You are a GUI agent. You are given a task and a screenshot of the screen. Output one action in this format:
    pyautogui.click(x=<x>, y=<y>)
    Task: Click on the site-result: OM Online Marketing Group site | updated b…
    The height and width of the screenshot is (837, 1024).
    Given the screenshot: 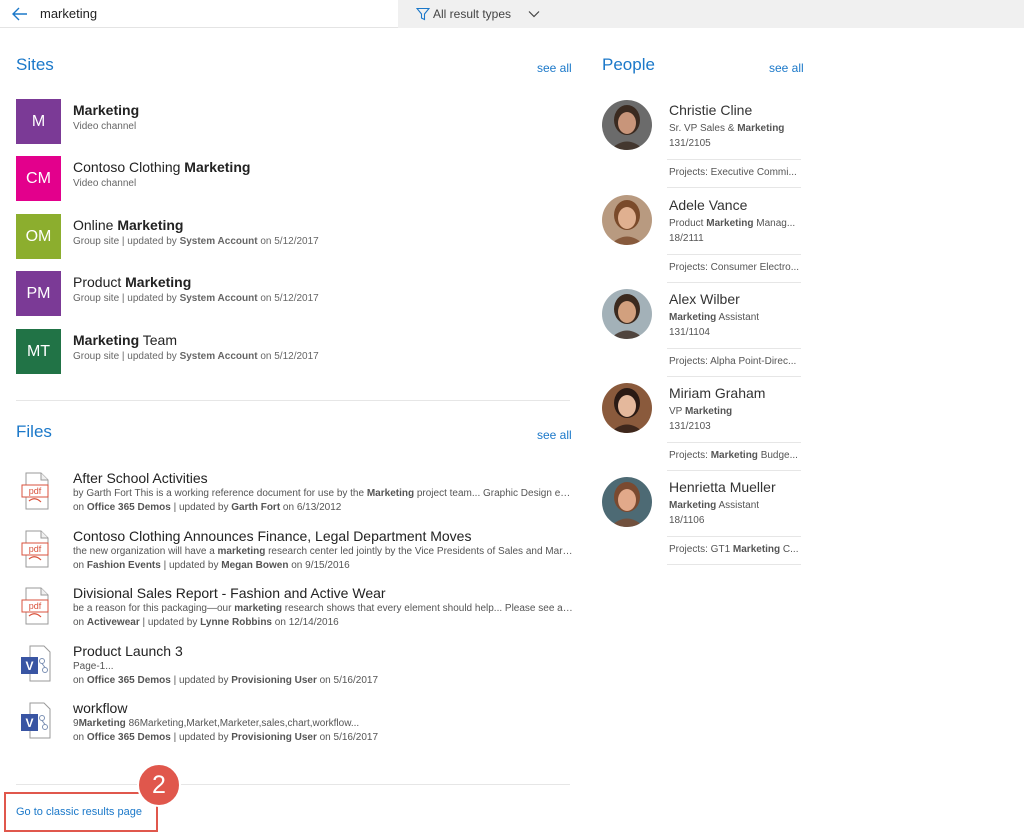 What is the action you would take?
    pyautogui.click(x=296, y=237)
    